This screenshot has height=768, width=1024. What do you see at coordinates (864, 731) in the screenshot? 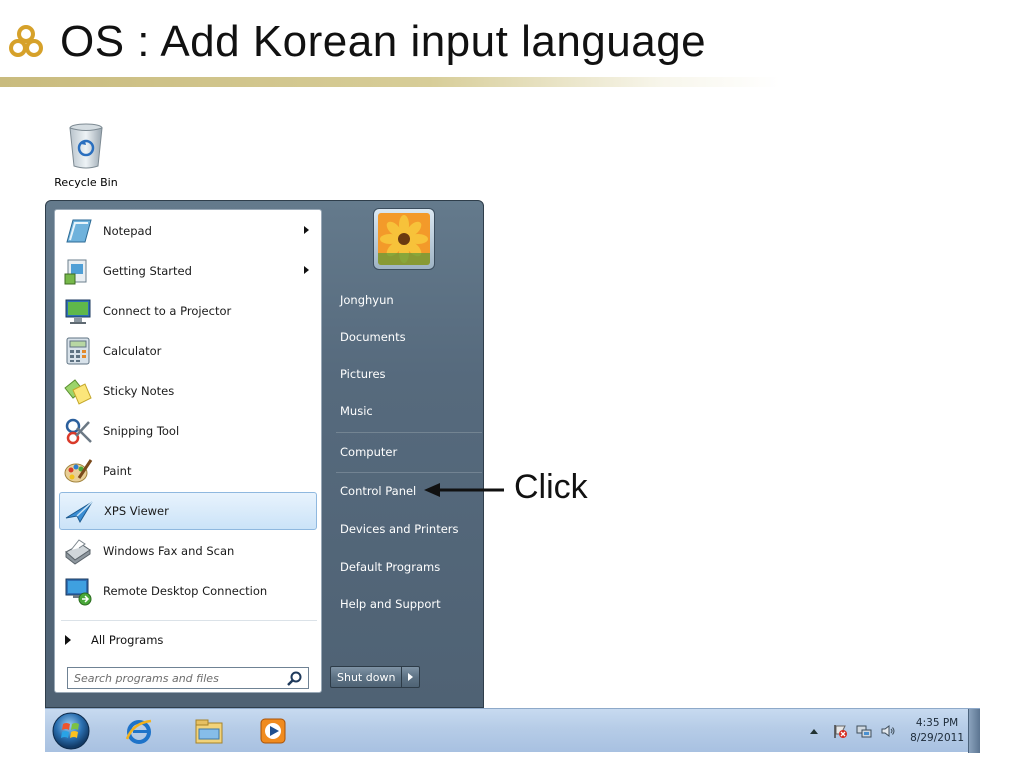
I see `network-icon` at bounding box center [864, 731].